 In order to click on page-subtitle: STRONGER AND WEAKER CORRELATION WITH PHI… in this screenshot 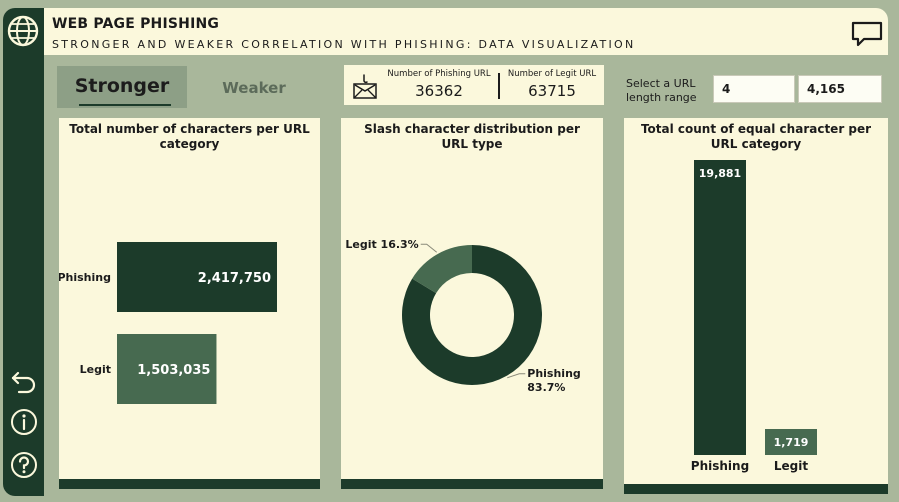, I will do `click(344, 44)`.